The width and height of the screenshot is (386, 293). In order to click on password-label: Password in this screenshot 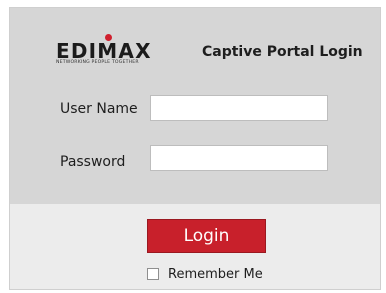, I will do `click(93, 162)`.